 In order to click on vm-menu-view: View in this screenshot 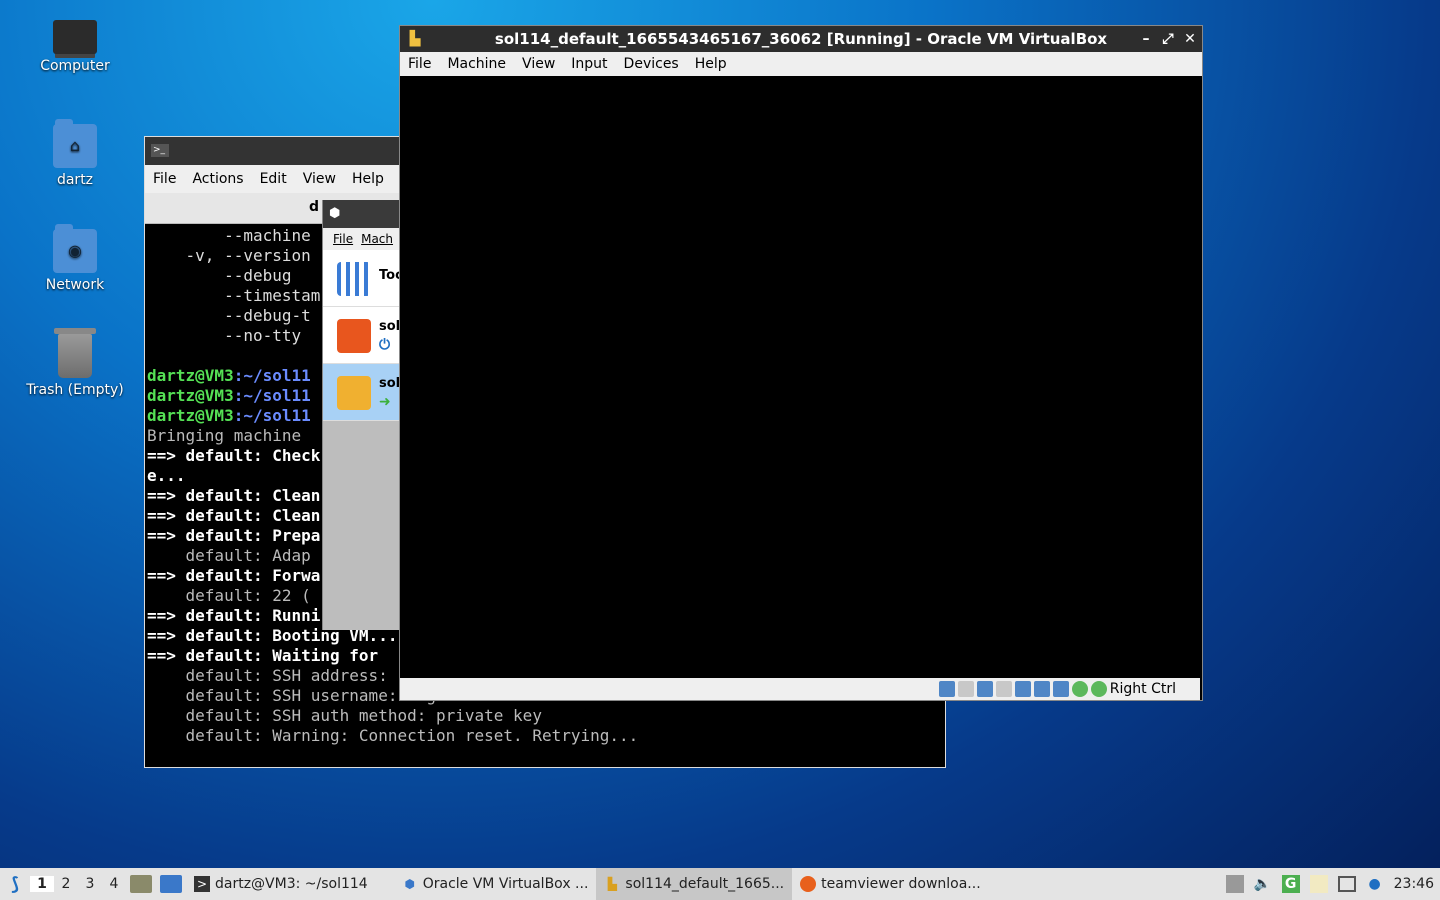, I will do `click(538, 64)`.